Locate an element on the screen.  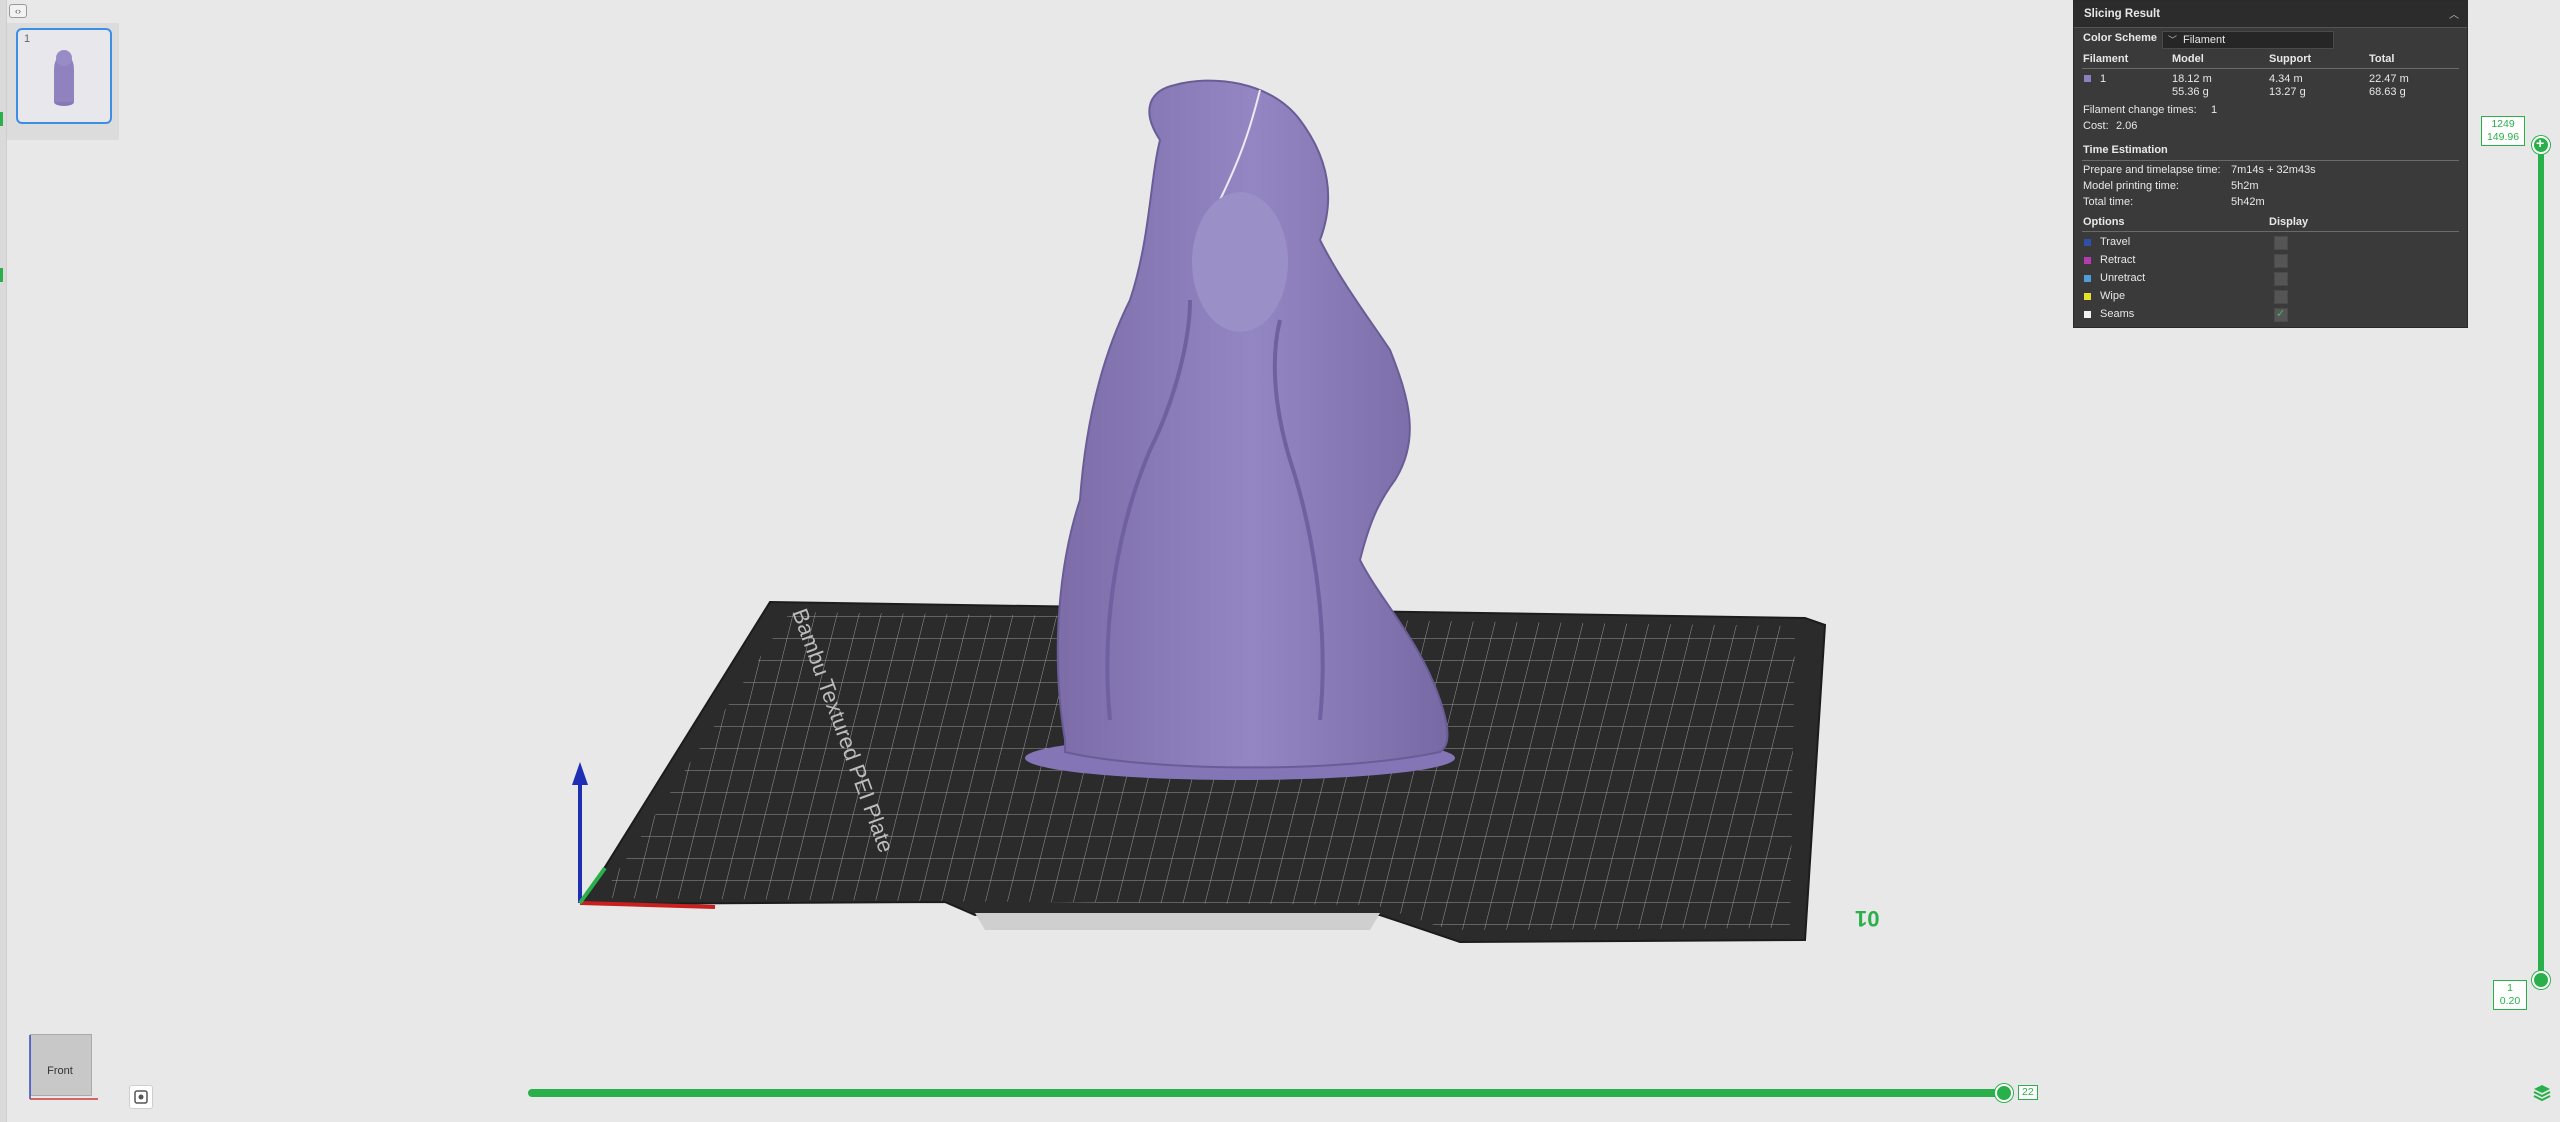
view-cube: Front is located at coordinates (63, 1067).